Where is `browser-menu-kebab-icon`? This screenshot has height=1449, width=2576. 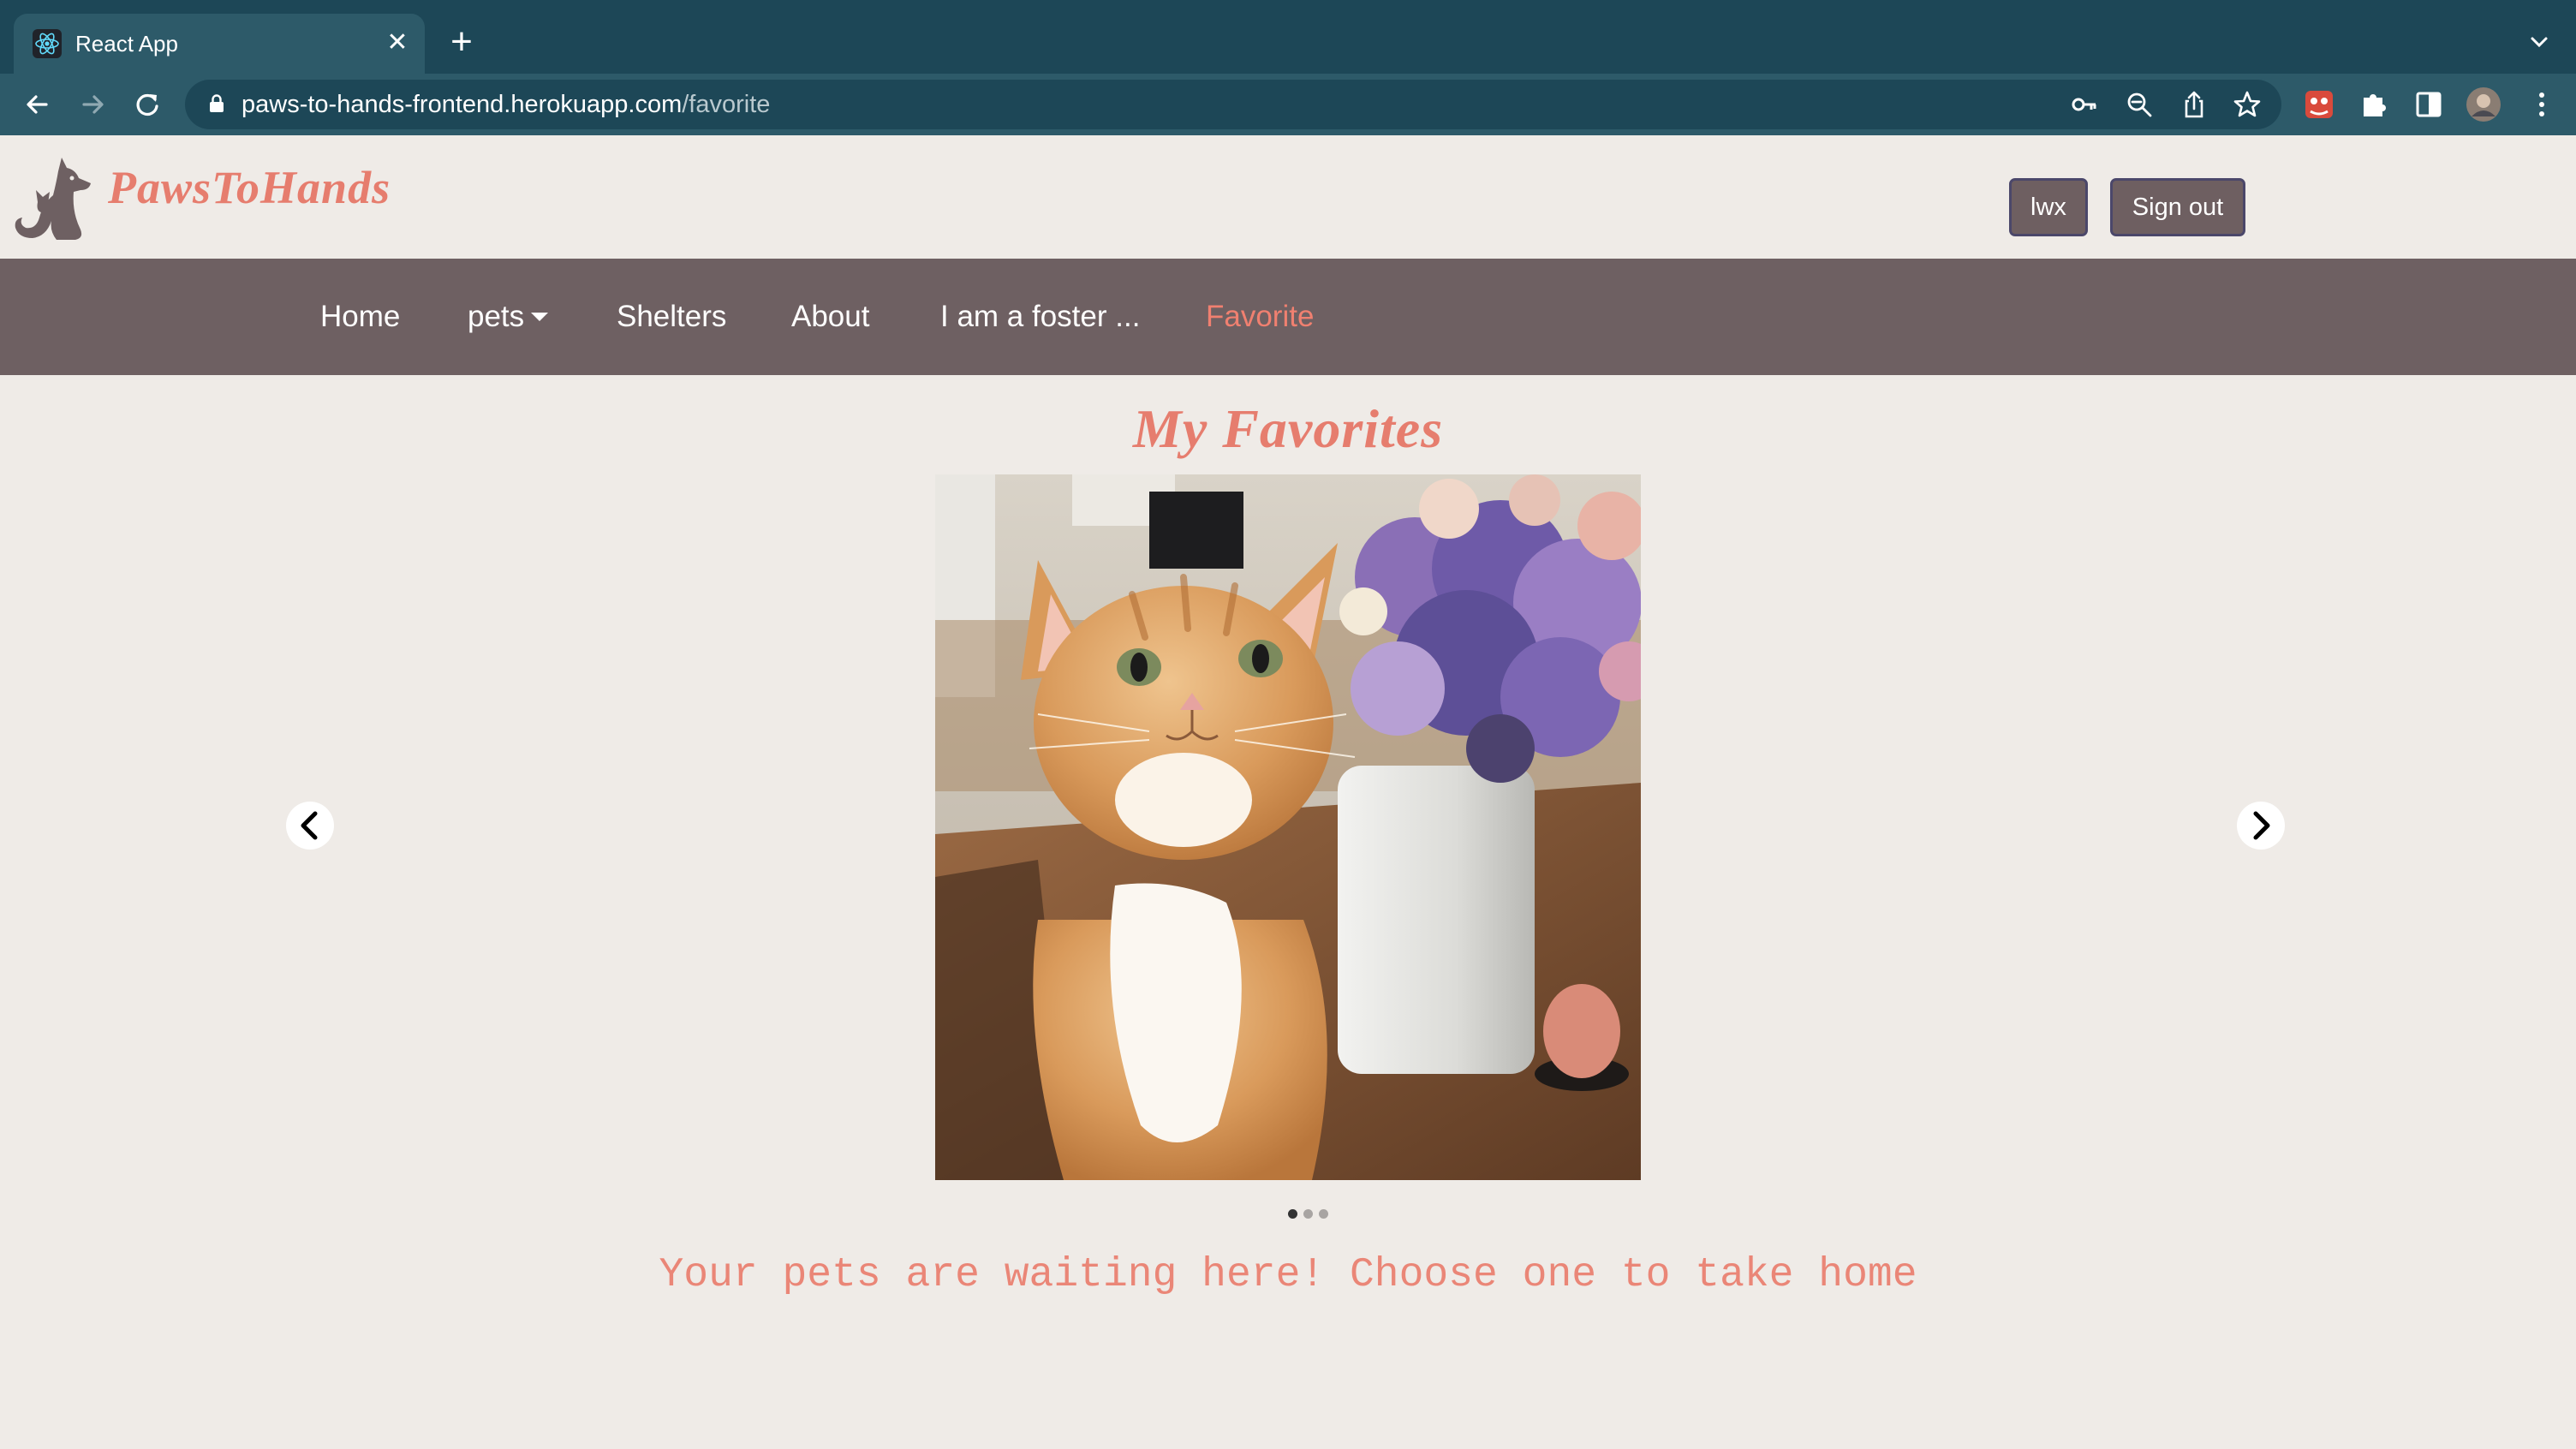
browser-menu-kebab-icon is located at coordinates (2541, 104).